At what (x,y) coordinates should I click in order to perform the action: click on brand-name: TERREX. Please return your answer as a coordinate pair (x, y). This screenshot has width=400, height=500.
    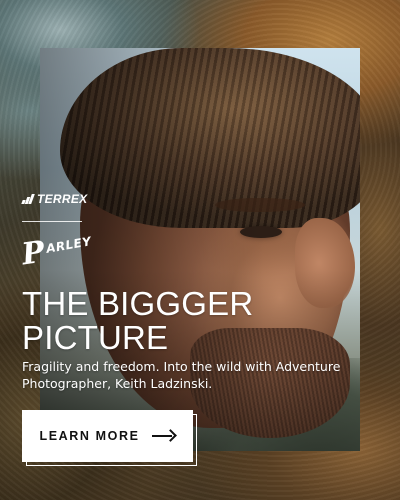
    Looking at the image, I should click on (62, 199).